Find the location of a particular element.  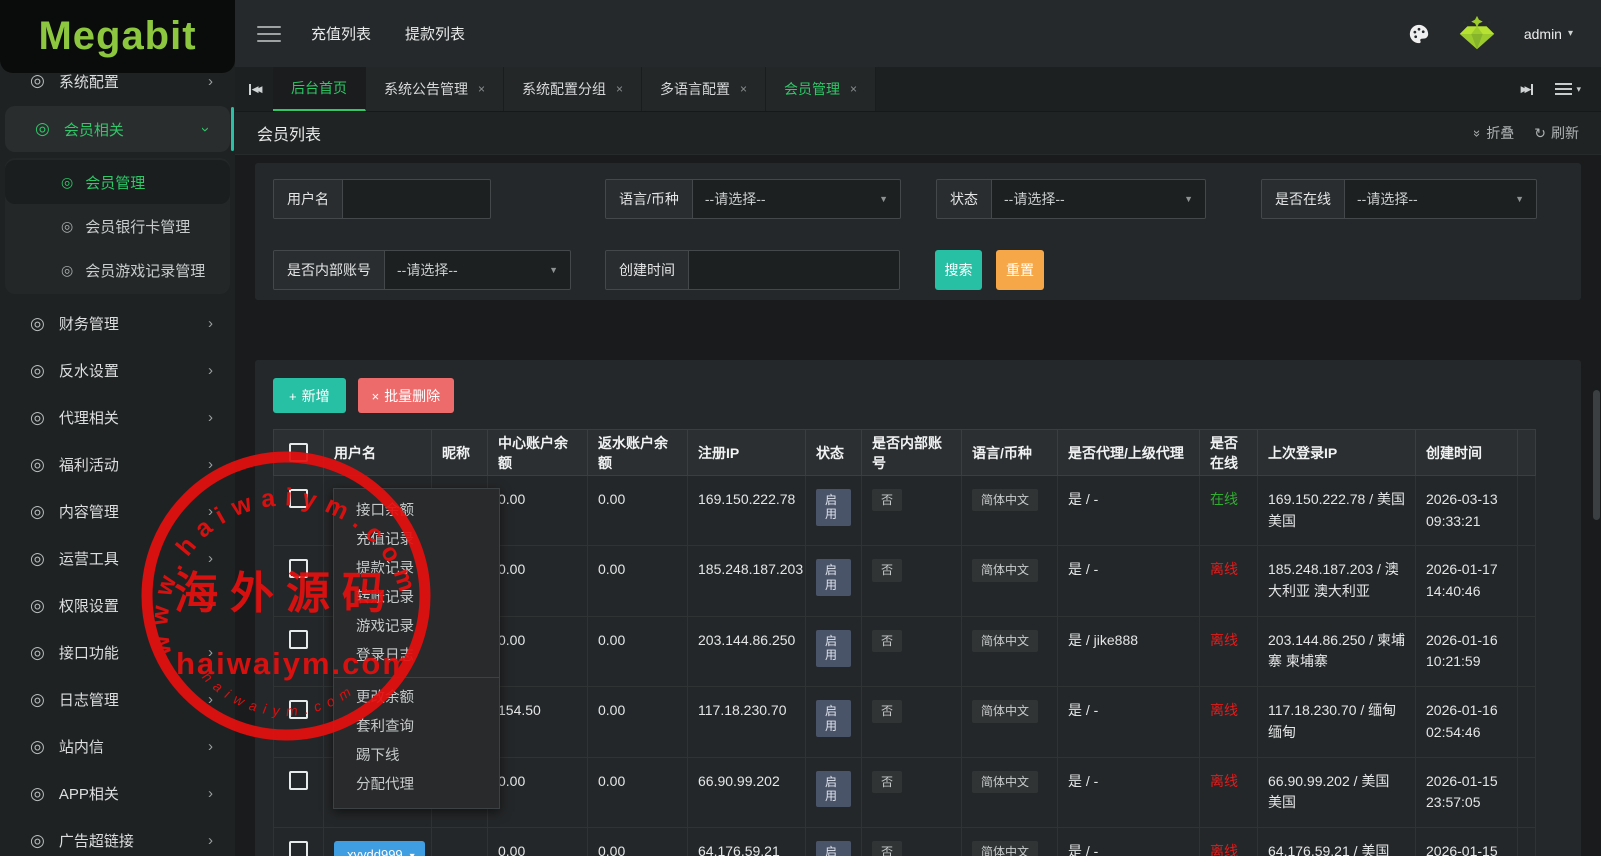

user-menu: admin ▾ is located at coordinates (1548, 34).